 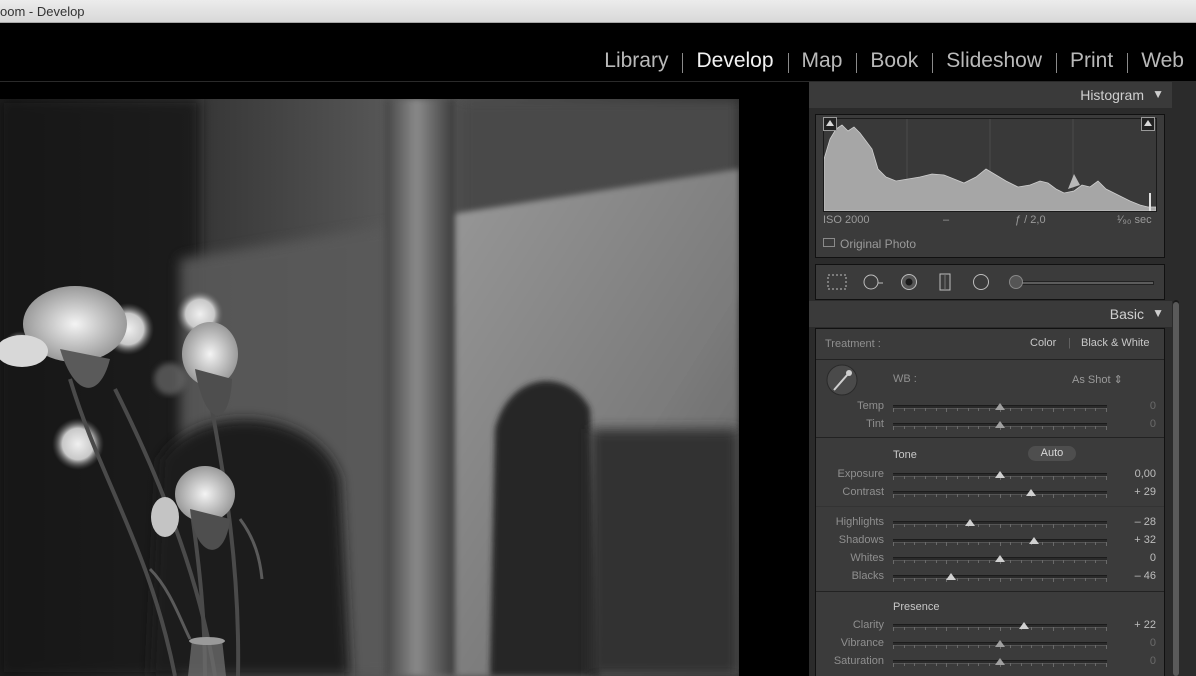 I want to click on original-photo-checkbox-icon, so click(x=829, y=242).